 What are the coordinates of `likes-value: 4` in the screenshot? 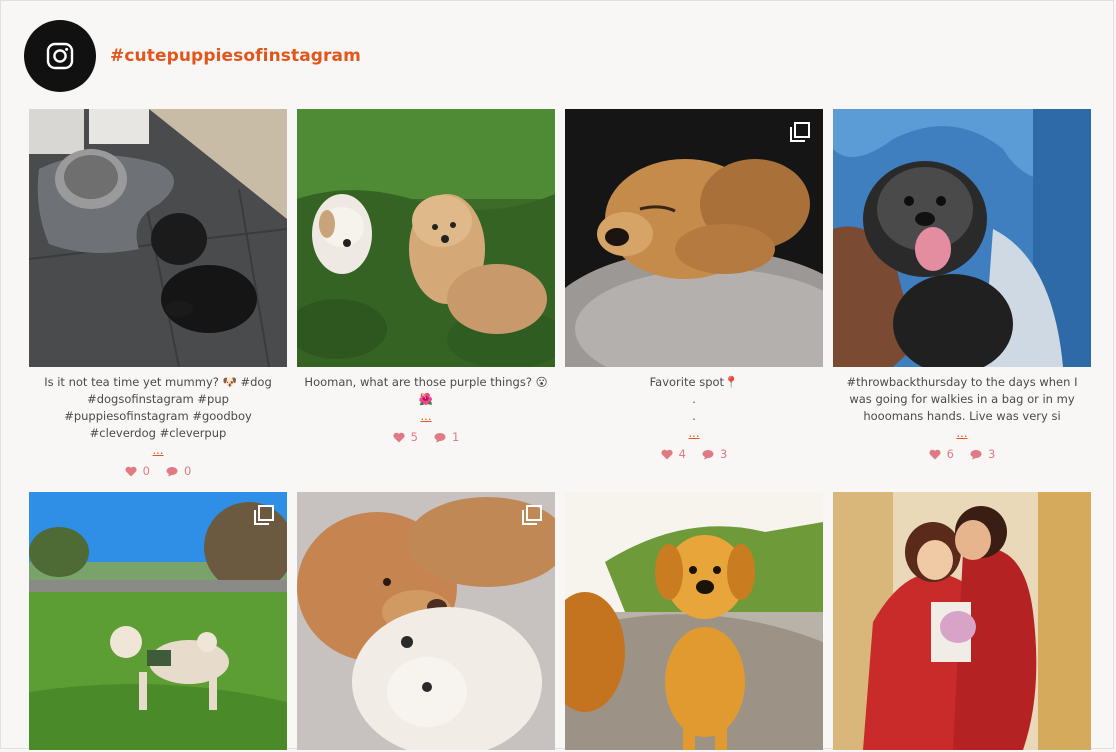 It's located at (682, 454).